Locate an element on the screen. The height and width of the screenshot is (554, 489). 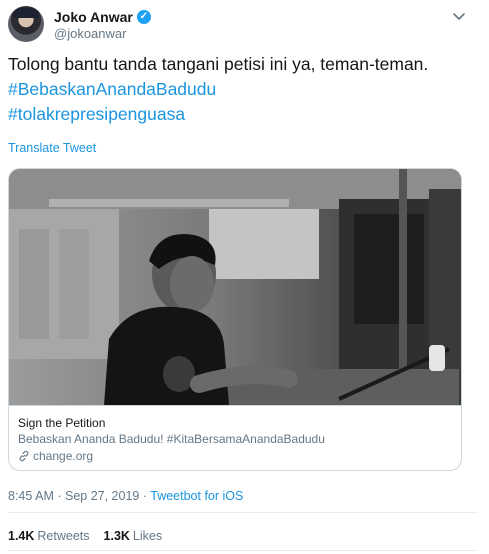
retweets-stat: 1.4K Retweets is located at coordinates (49, 536).